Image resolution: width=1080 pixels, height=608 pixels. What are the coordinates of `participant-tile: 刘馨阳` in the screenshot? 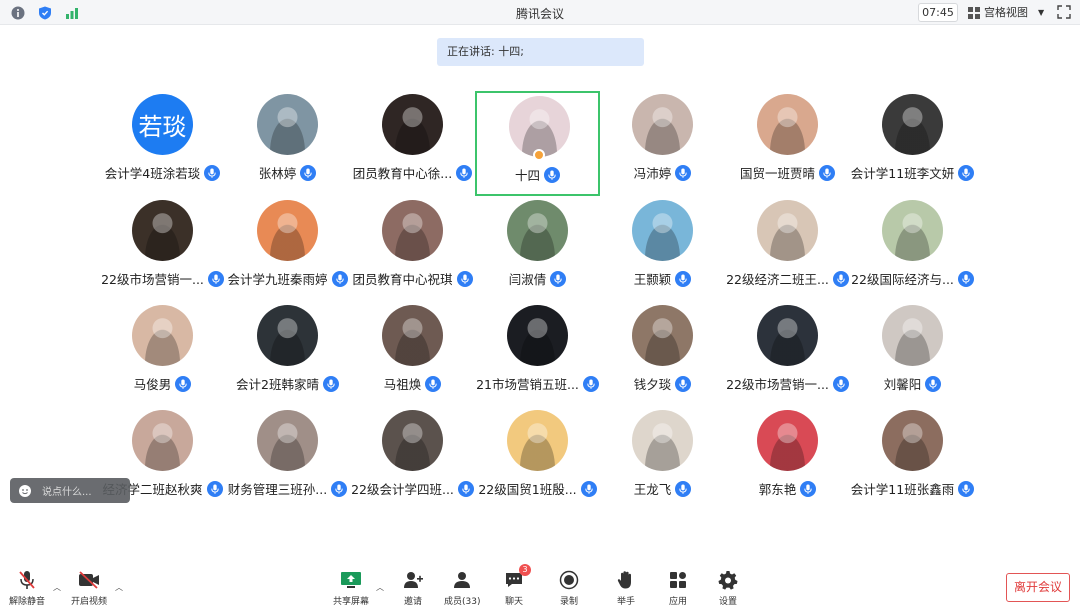 It's located at (912, 354).